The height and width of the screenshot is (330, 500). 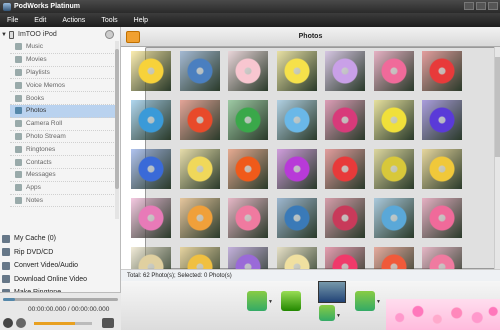 I want to click on photo-icon, so click(x=18, y=111).